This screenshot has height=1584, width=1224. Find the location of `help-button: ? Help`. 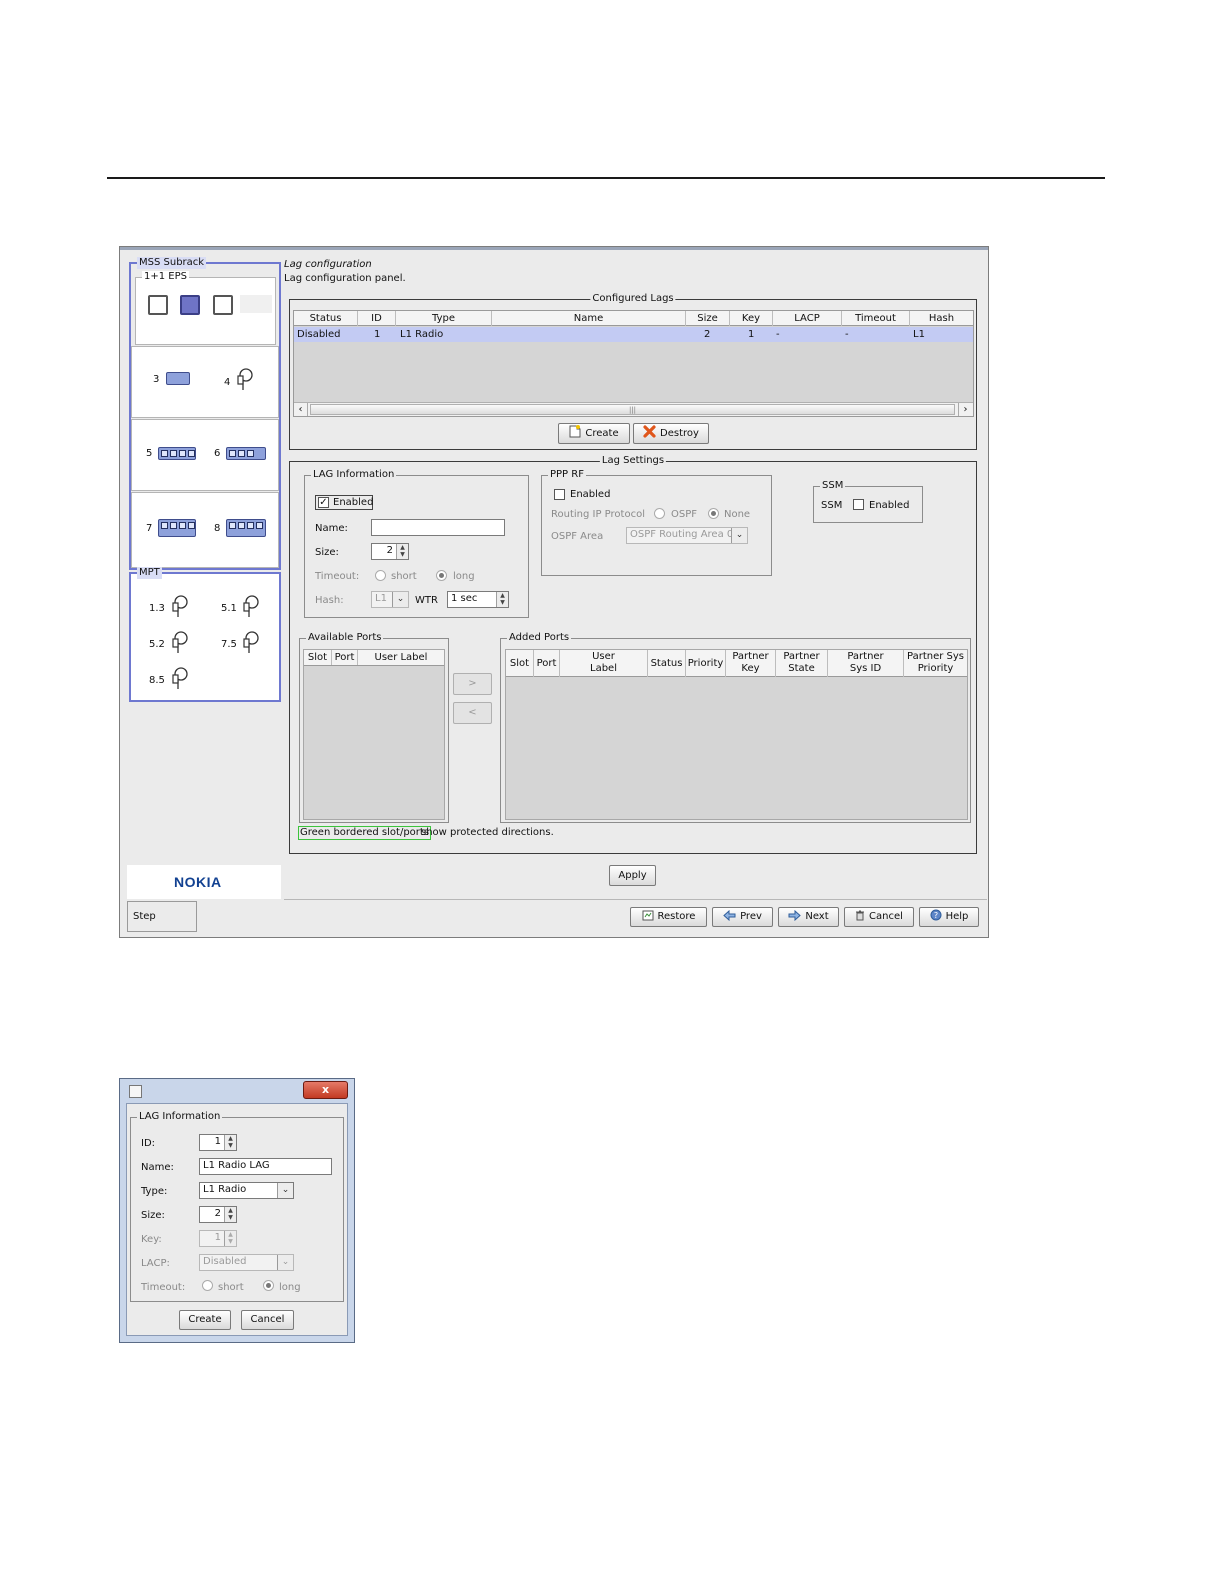

help-button: ? Help is located at coordinates (949, 917).